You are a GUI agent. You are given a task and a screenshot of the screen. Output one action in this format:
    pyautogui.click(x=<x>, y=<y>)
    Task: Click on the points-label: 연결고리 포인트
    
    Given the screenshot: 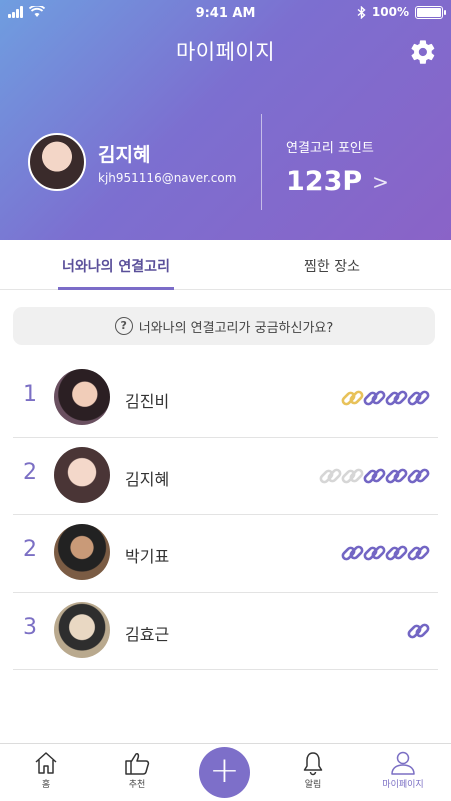 What is the action you would take?
    pyautogui.click(x=330, y=148)
    